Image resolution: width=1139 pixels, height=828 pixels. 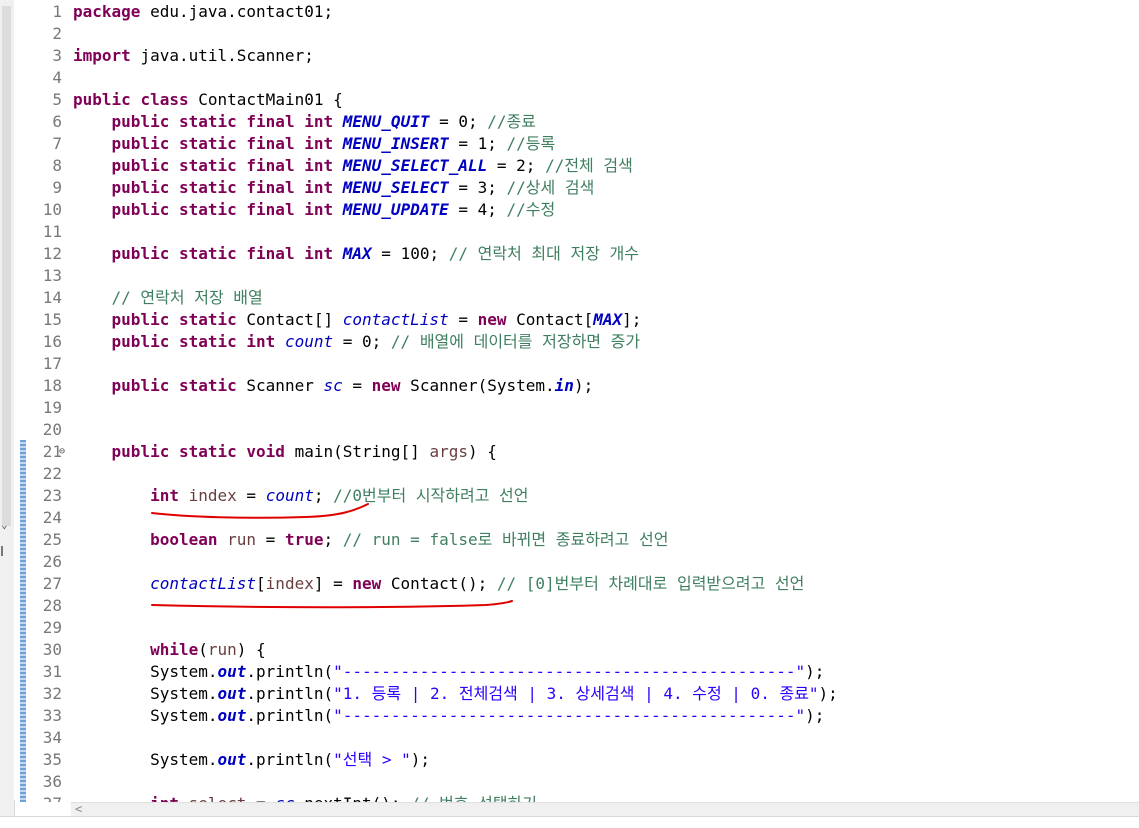 I want to click on horizontal-scrollbar: <, so click(x=605, y=809).